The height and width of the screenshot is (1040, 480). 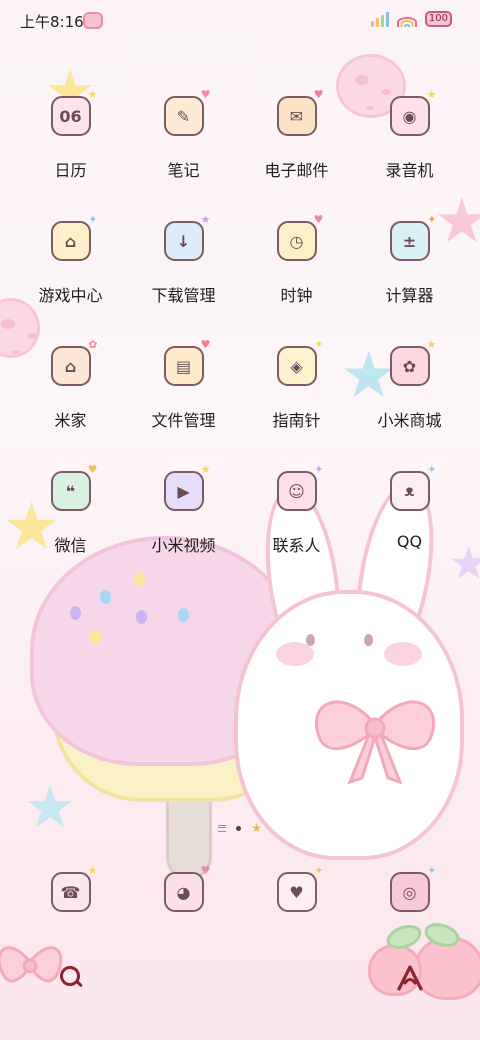 I want to click on icon-tile: ✎ ♥, so click(x=187, y=112).